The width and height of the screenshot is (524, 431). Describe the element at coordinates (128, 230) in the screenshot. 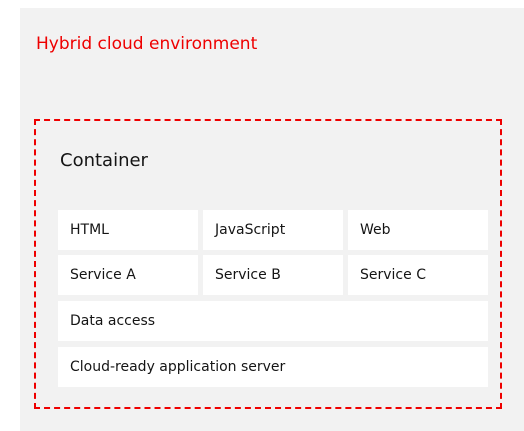

I see `component-html: HTML` at that location.